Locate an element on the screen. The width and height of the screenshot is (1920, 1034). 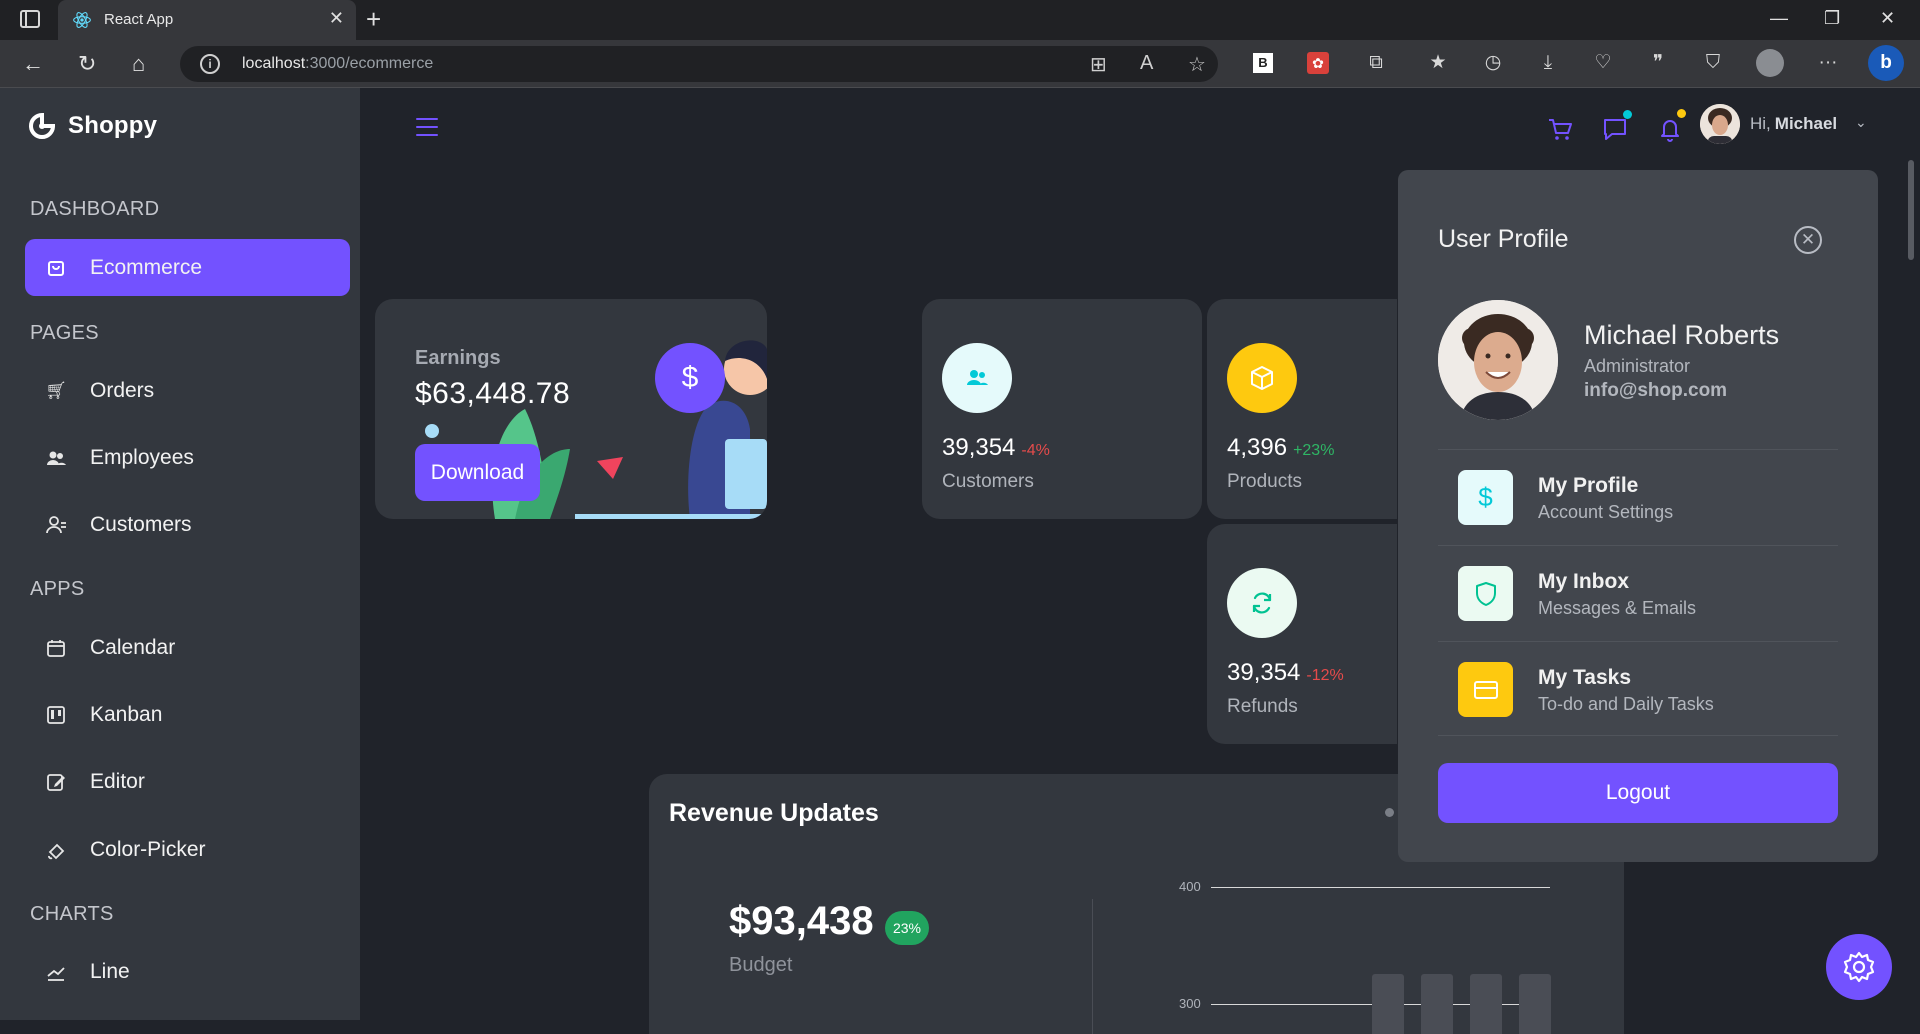
close-icon: ✕ is located at coordinates (1808, 240).